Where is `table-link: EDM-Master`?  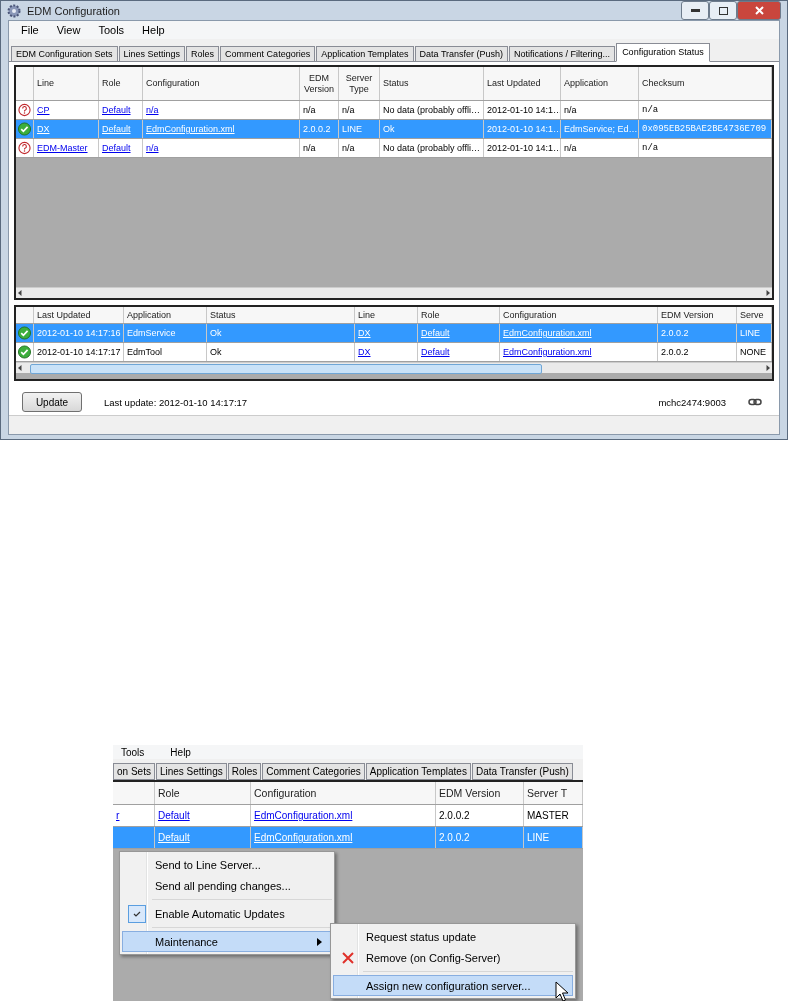
table-link: EDM-Master is located at coordinates (62, 148).